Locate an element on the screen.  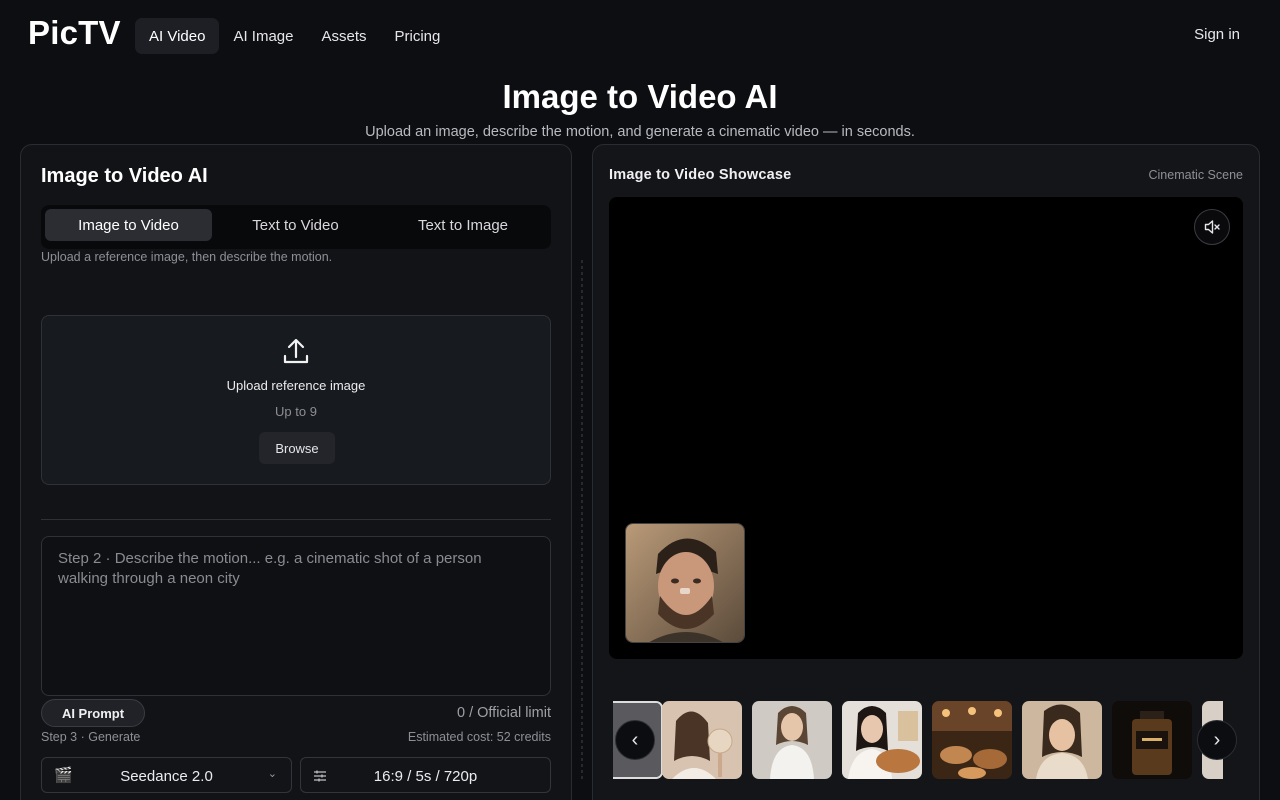
nav-ai-image: AI Image is located at coordinates (263, 36).